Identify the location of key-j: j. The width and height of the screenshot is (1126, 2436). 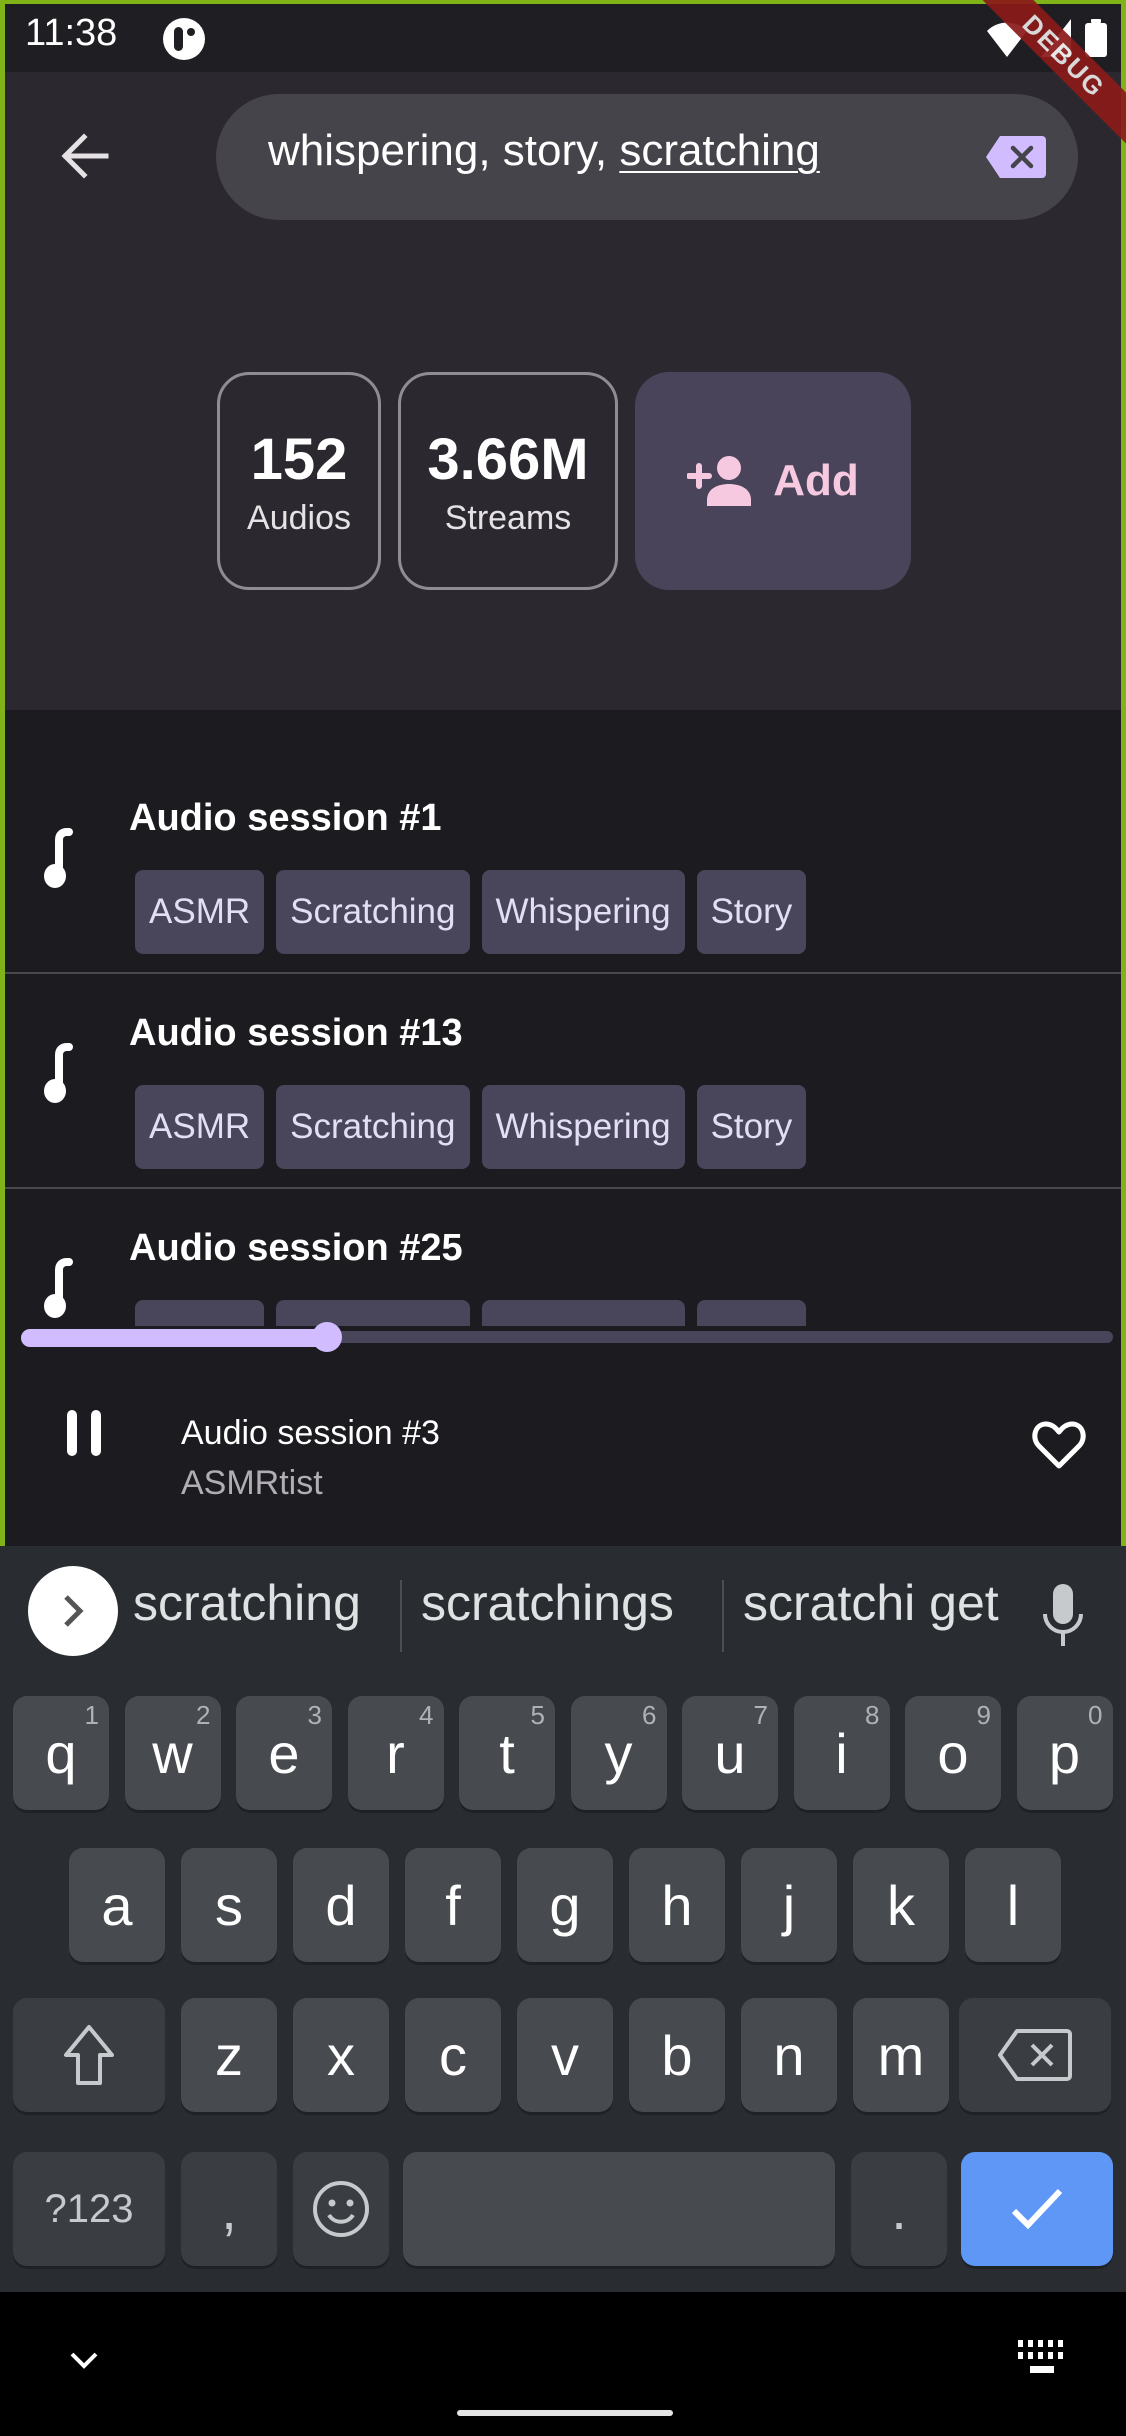
(789, 1905).